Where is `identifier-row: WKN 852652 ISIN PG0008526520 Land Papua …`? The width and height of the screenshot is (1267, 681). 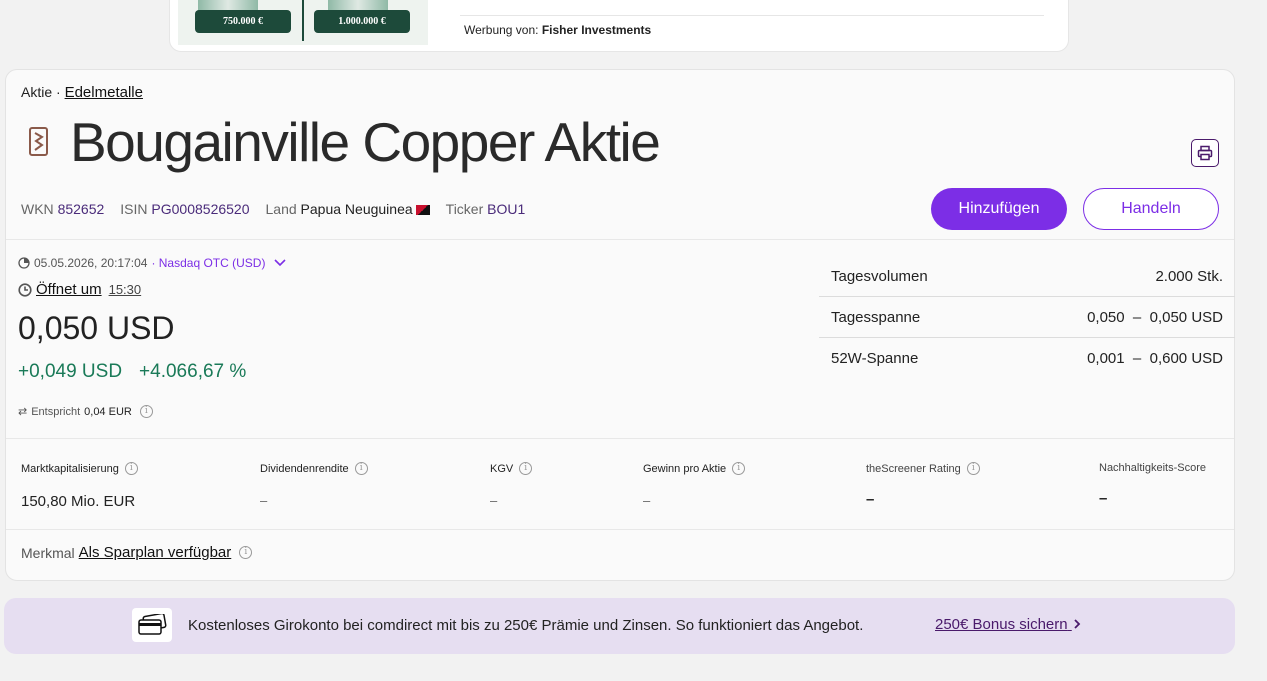
identifier-row: WKN 852652 ISIN PG0008526520 Land Papua … is located at coordinates (273, 209).